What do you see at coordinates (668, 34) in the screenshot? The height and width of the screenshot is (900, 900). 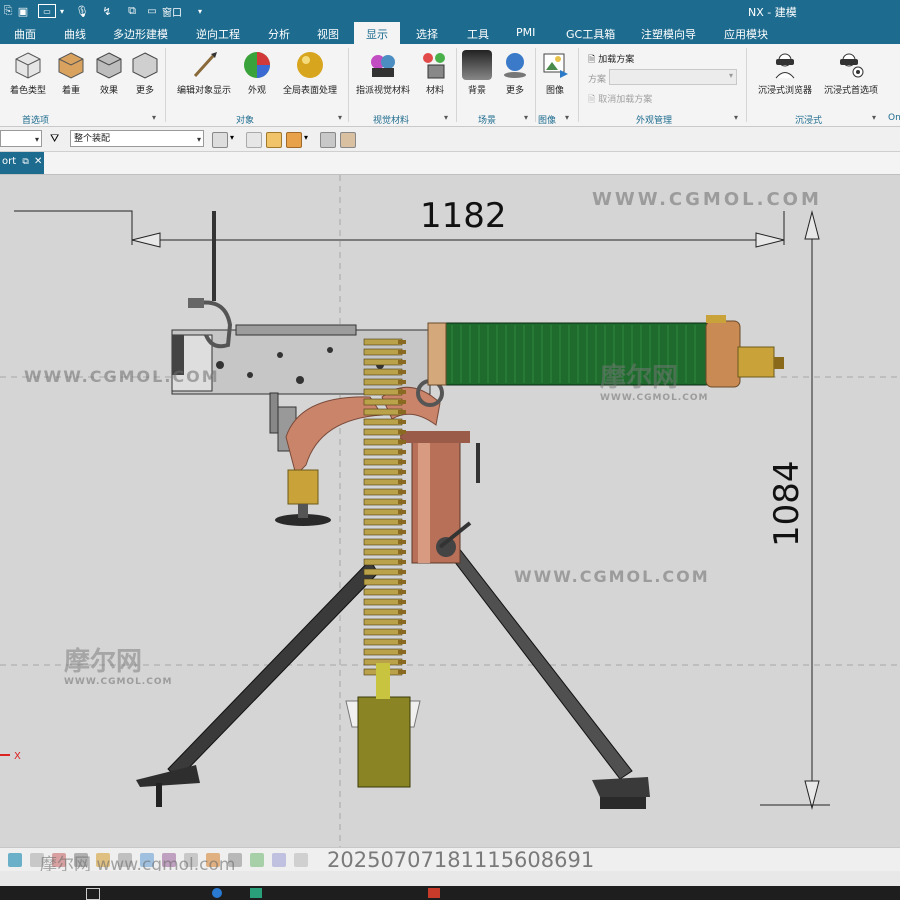 I see `tab-mold-wizard: 注塑模向导` at bounding box center [668, 34].